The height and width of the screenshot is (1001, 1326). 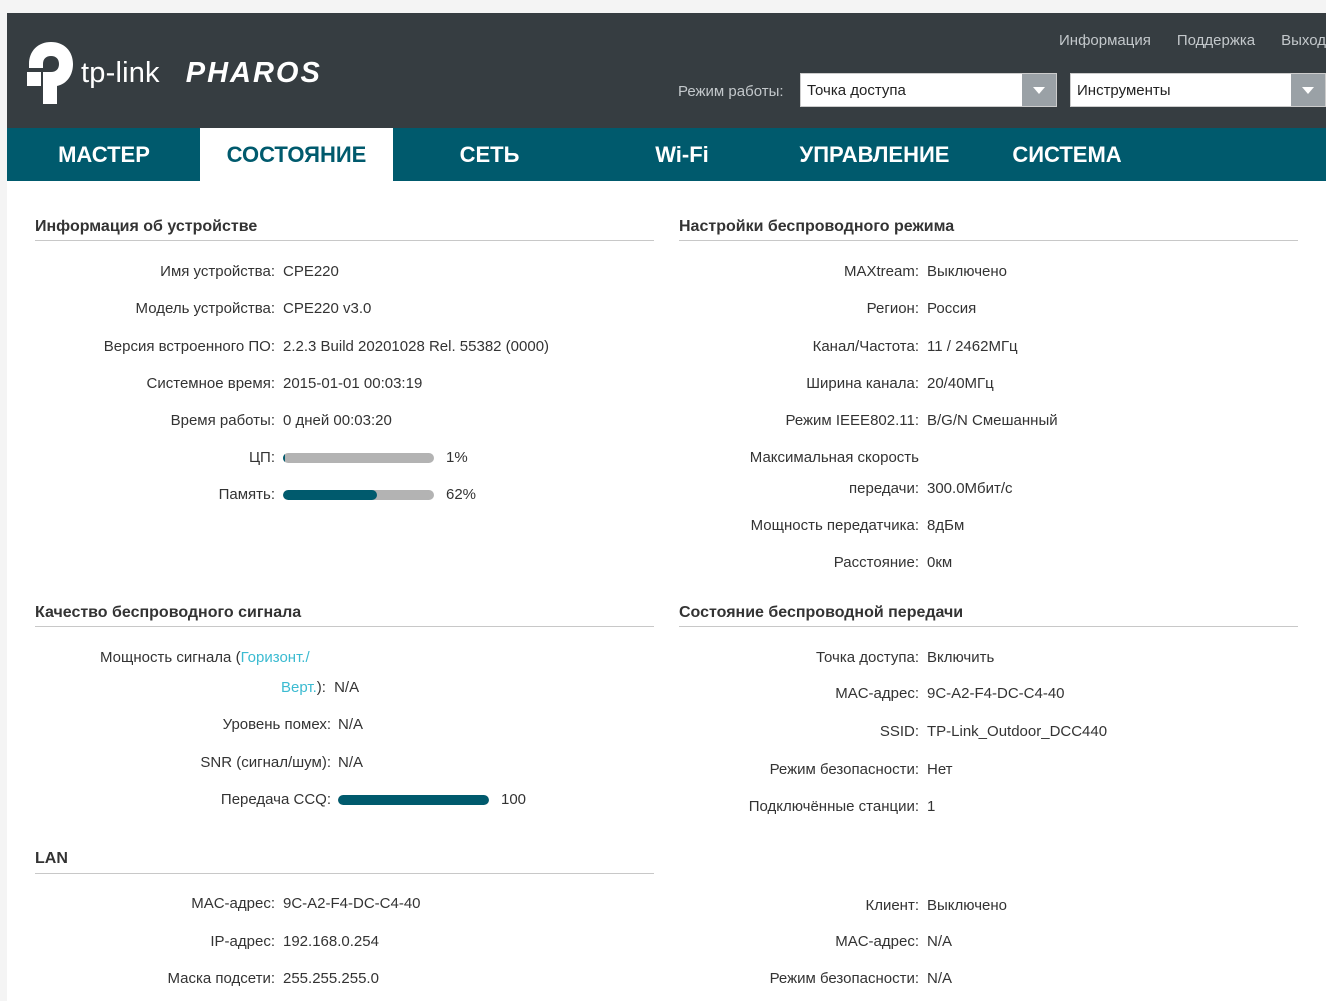 I want to click on value: 192.168.0.254, so click(x=331, y=941).